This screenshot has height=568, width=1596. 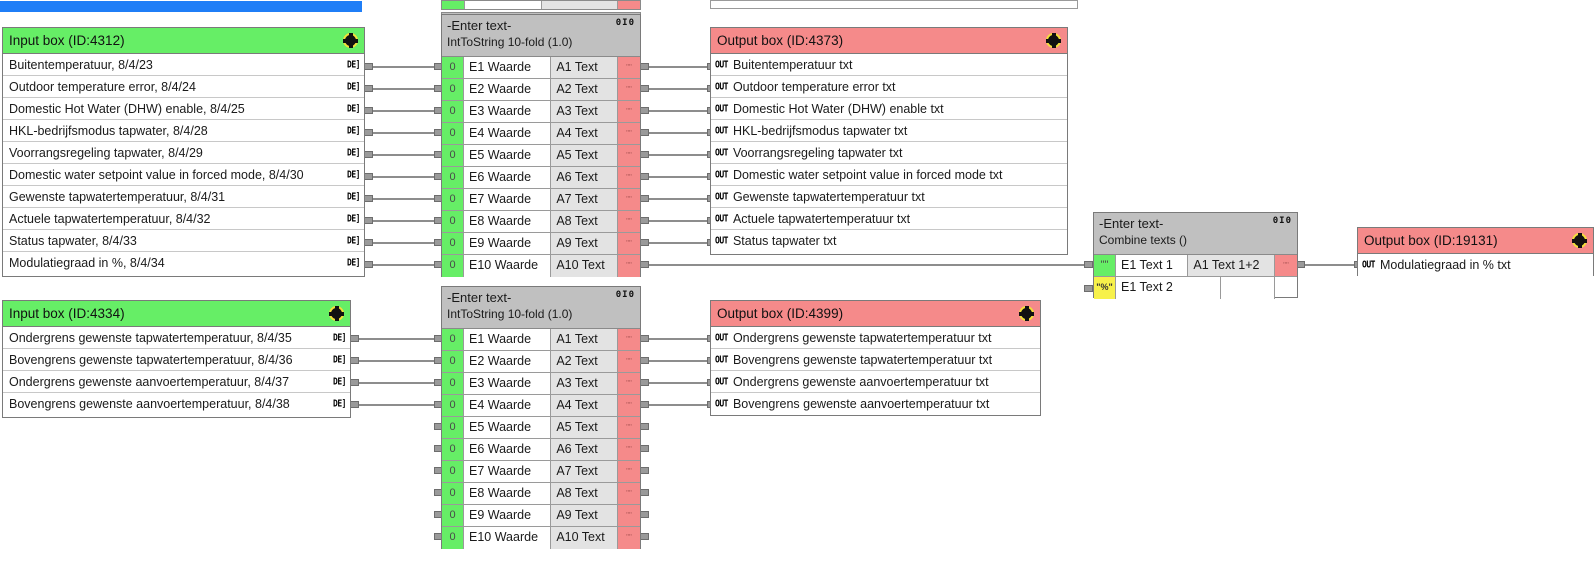 What do you see at coordinates (1231, 265) in the screenshot?
I see `output-port-label: A1 Text 1+2` at bounding box center [1231, 265].